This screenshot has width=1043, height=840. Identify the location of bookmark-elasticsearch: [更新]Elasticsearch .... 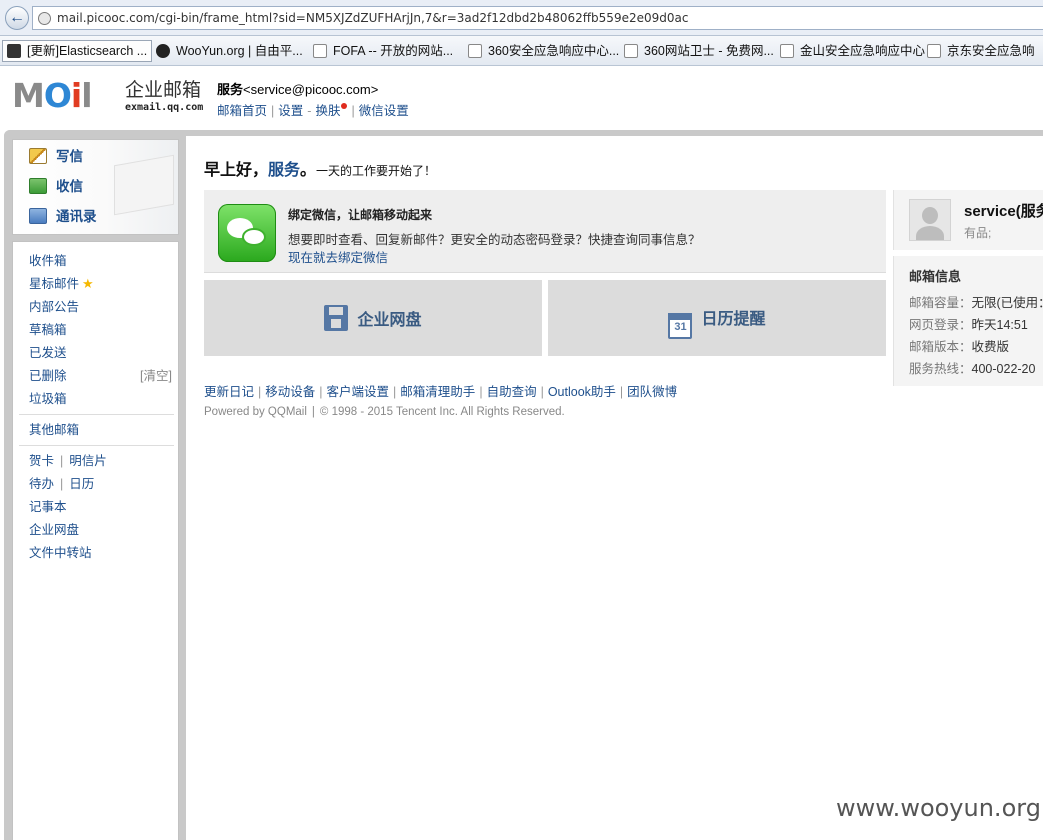
(77, 51).